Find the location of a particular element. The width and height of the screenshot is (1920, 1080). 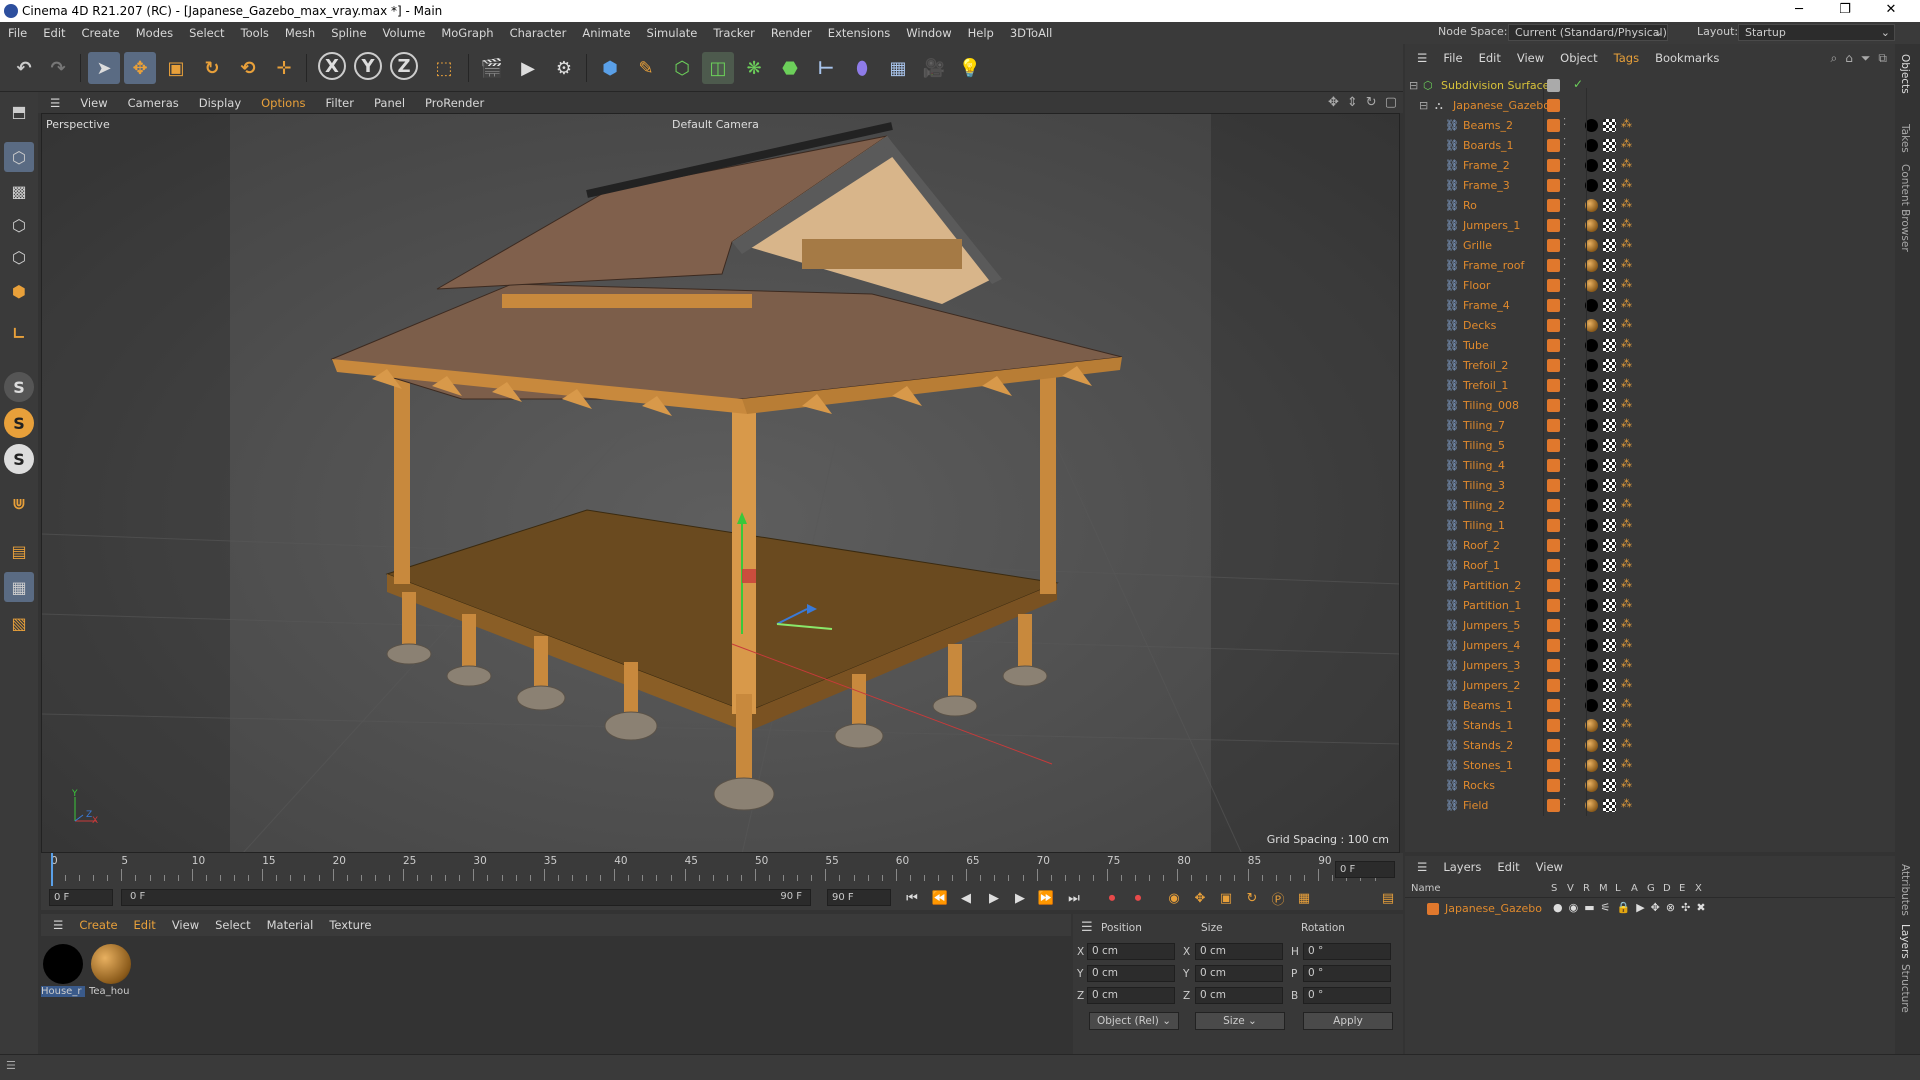

search-icon: ⌕ is located at coordinates (1833, 58).